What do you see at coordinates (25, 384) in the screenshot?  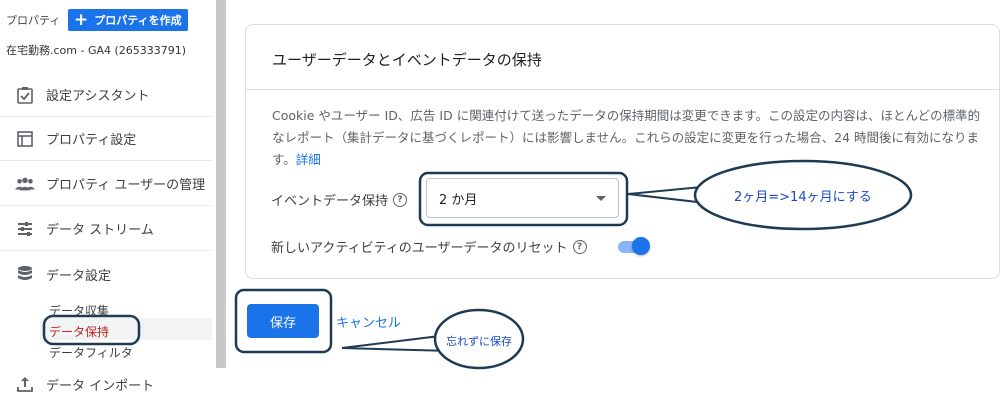 I see `upload-icon` at bounding box center [25, 384].